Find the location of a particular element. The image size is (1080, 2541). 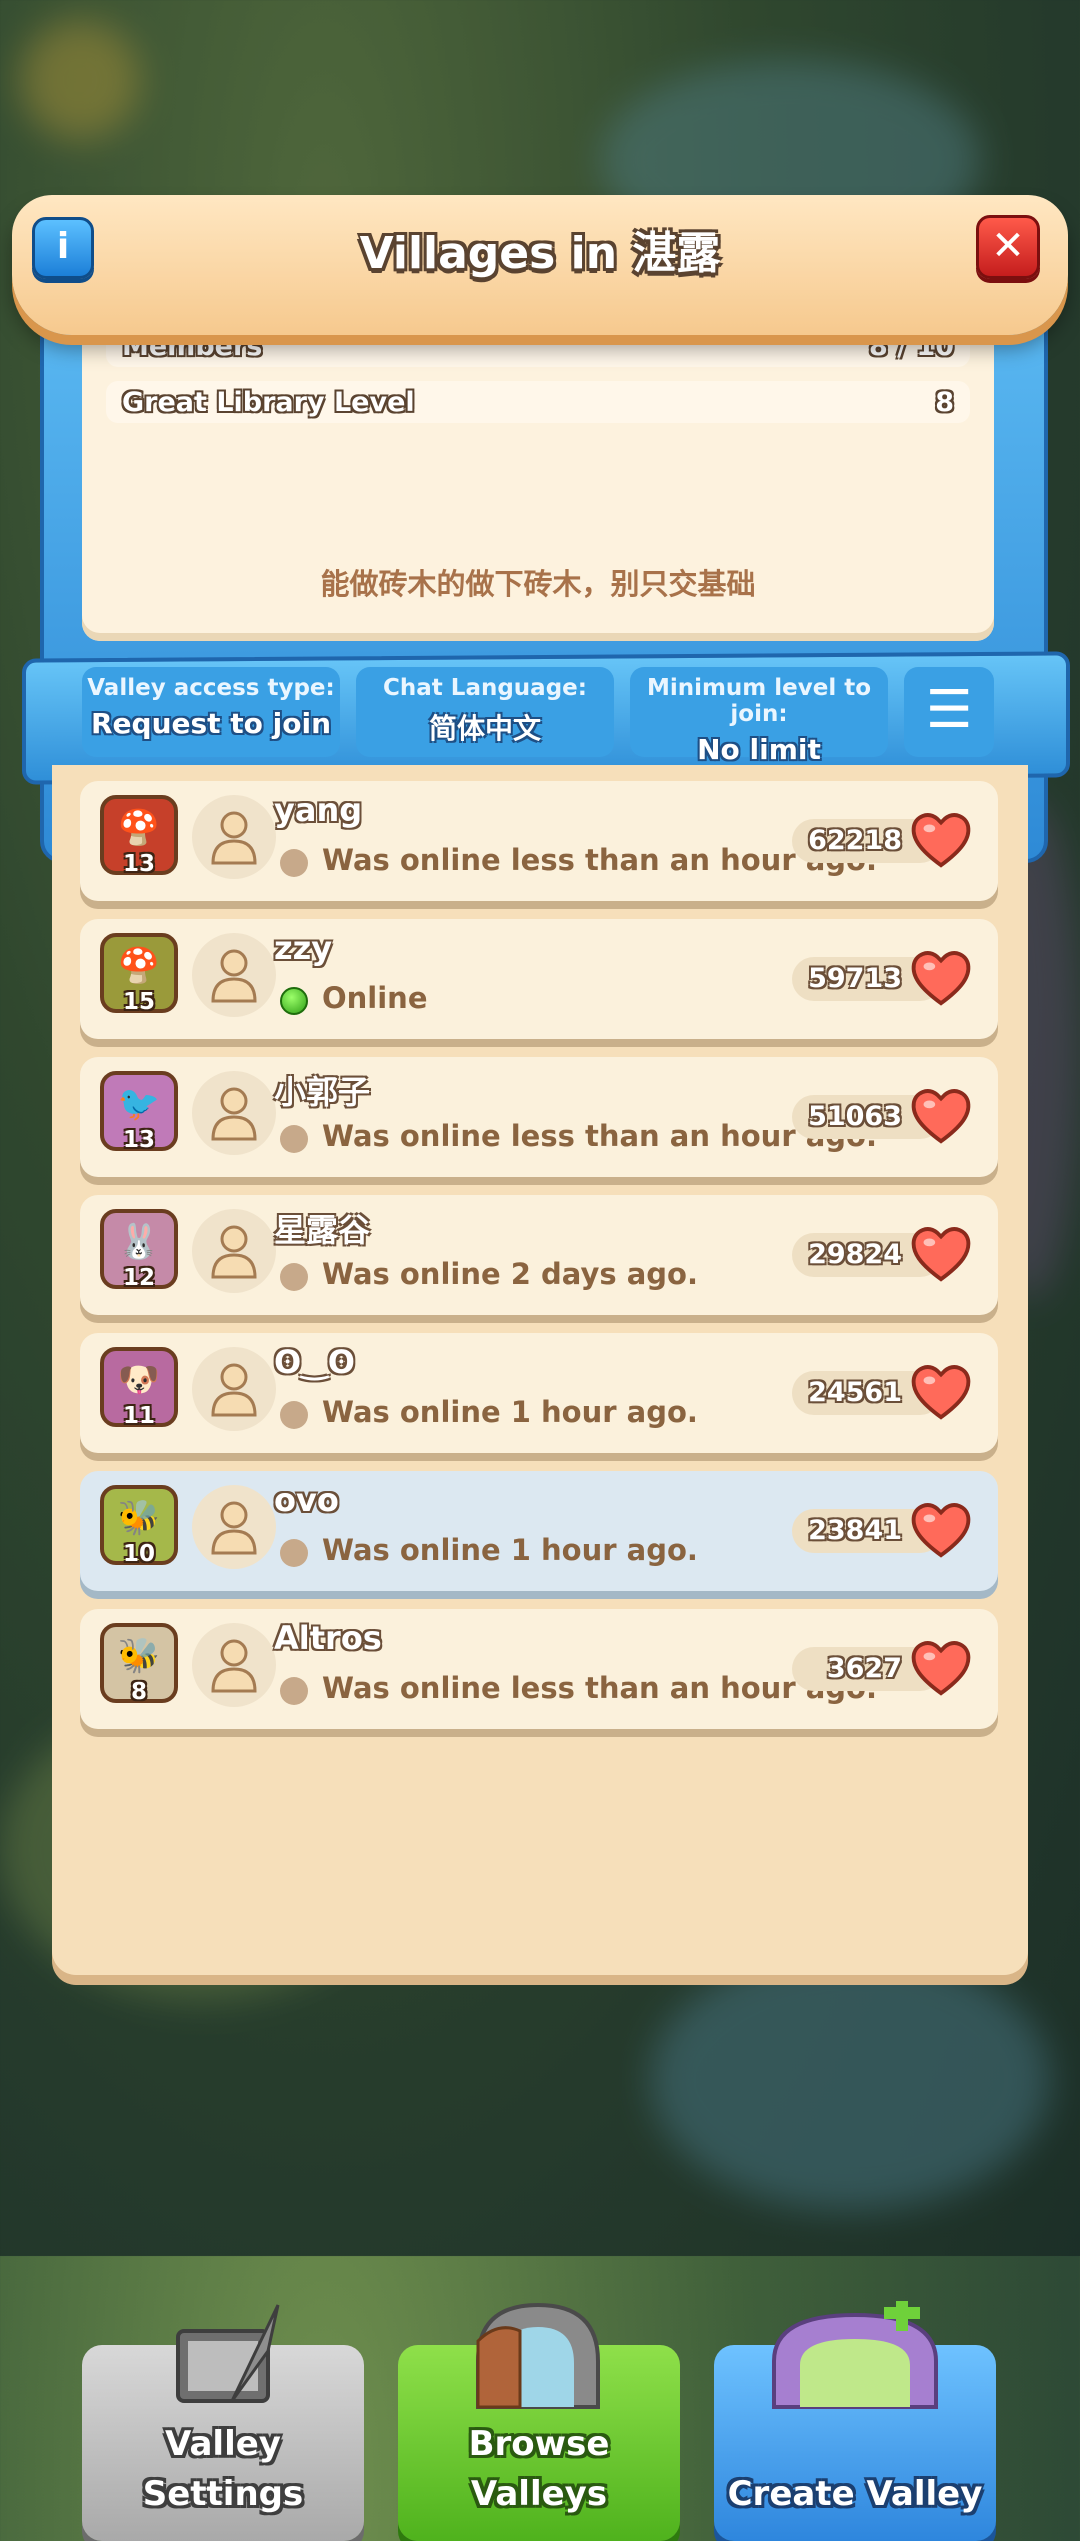

level-number: 8 is located at coordinates (138, 1692).